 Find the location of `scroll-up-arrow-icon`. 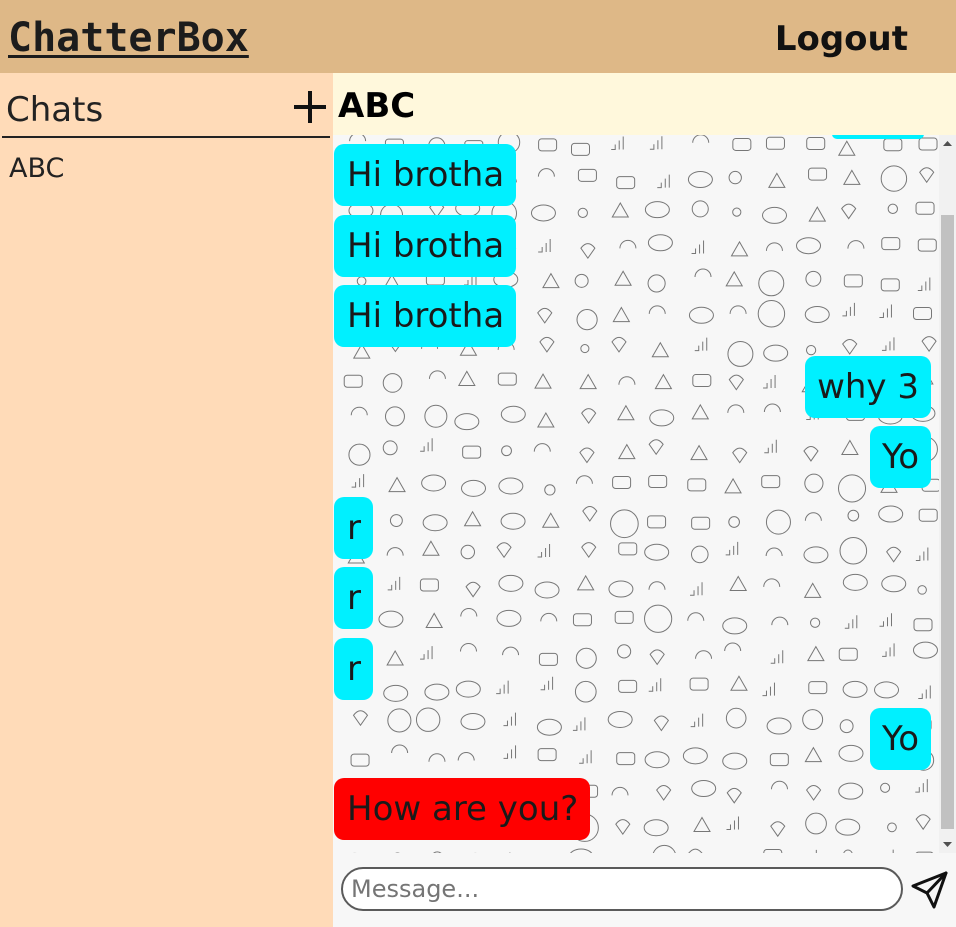

scroll-up-arrow-icon is located at coordinates (947, 143).